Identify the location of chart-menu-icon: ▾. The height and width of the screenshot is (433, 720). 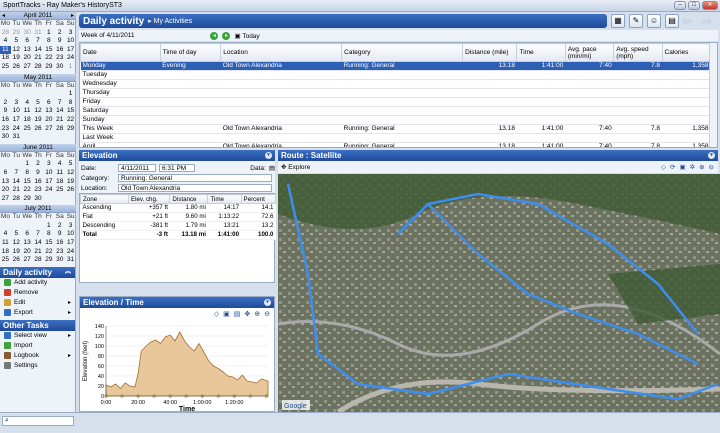
(267, 302).